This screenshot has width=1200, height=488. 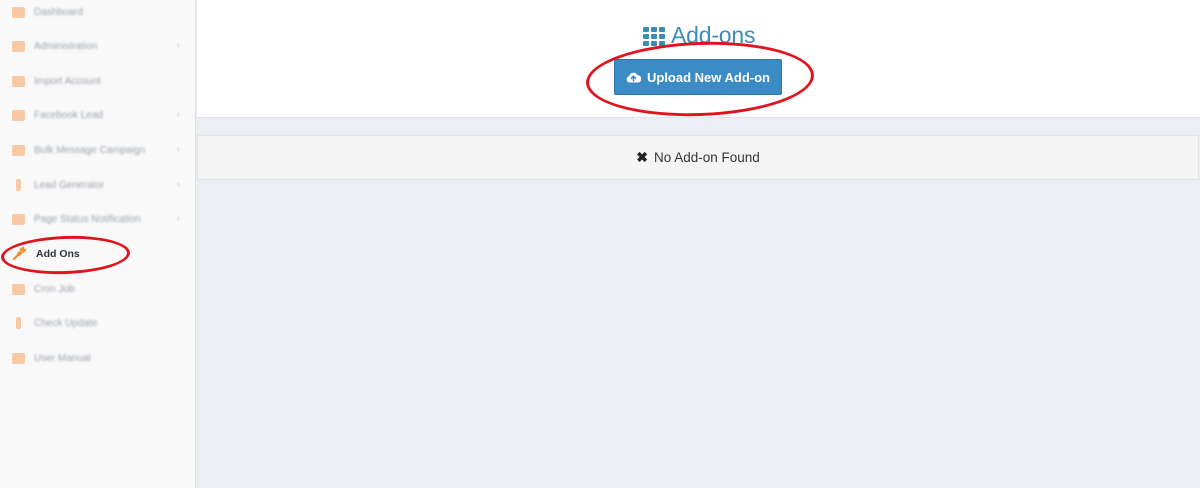 I want to click on sidebar-item-add-ons: Add Ons, so click(x=97, y=254).